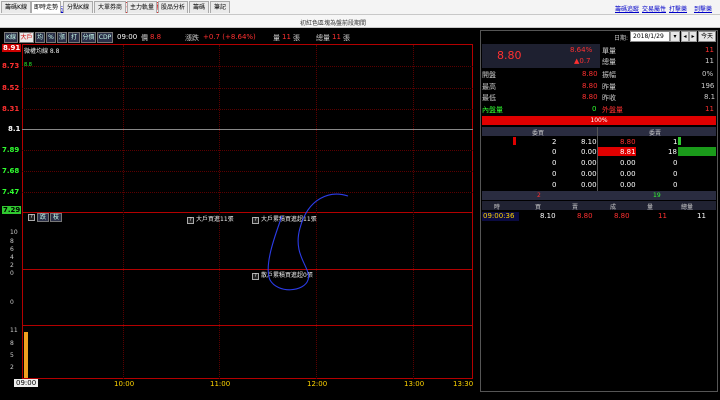  I want to click on percent-button: %, so click(51, 37).